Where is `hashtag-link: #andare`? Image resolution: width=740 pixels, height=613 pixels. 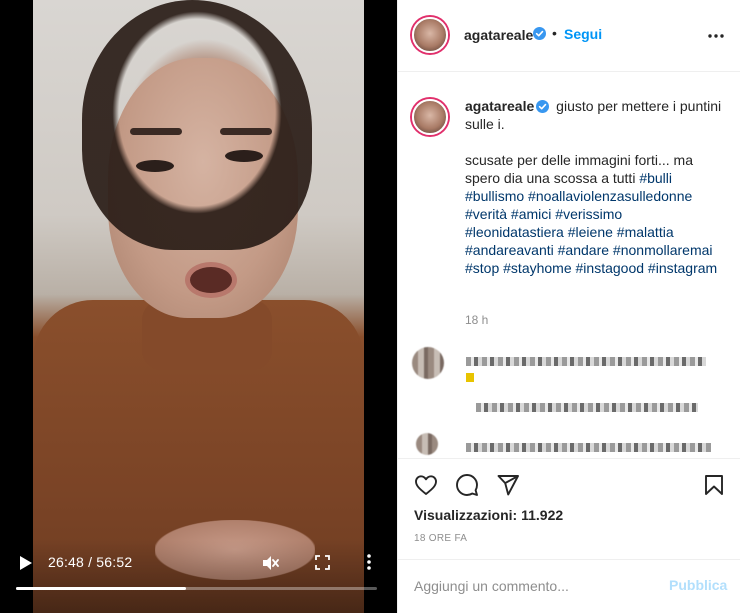
hashtag-link: #andare is located at coordinates (583, 250).